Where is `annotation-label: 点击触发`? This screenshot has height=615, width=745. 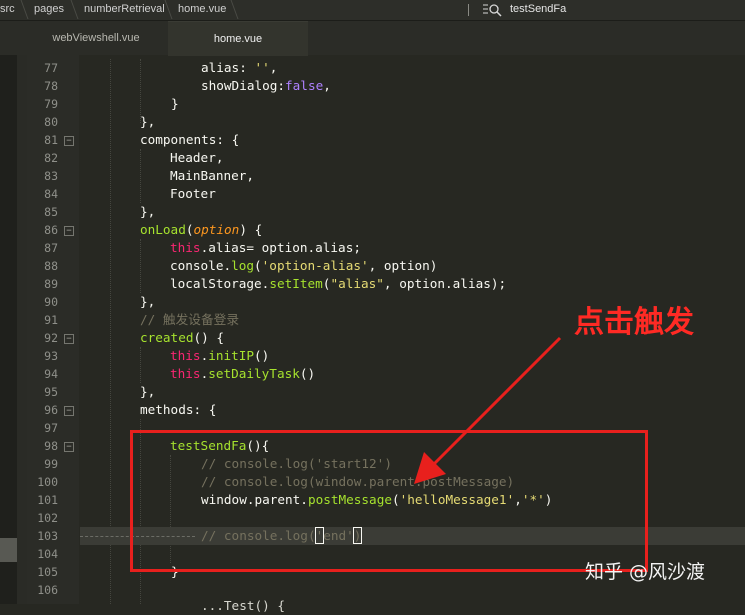 annotation-label: 点击触发 is located at coordinates (634, 322).